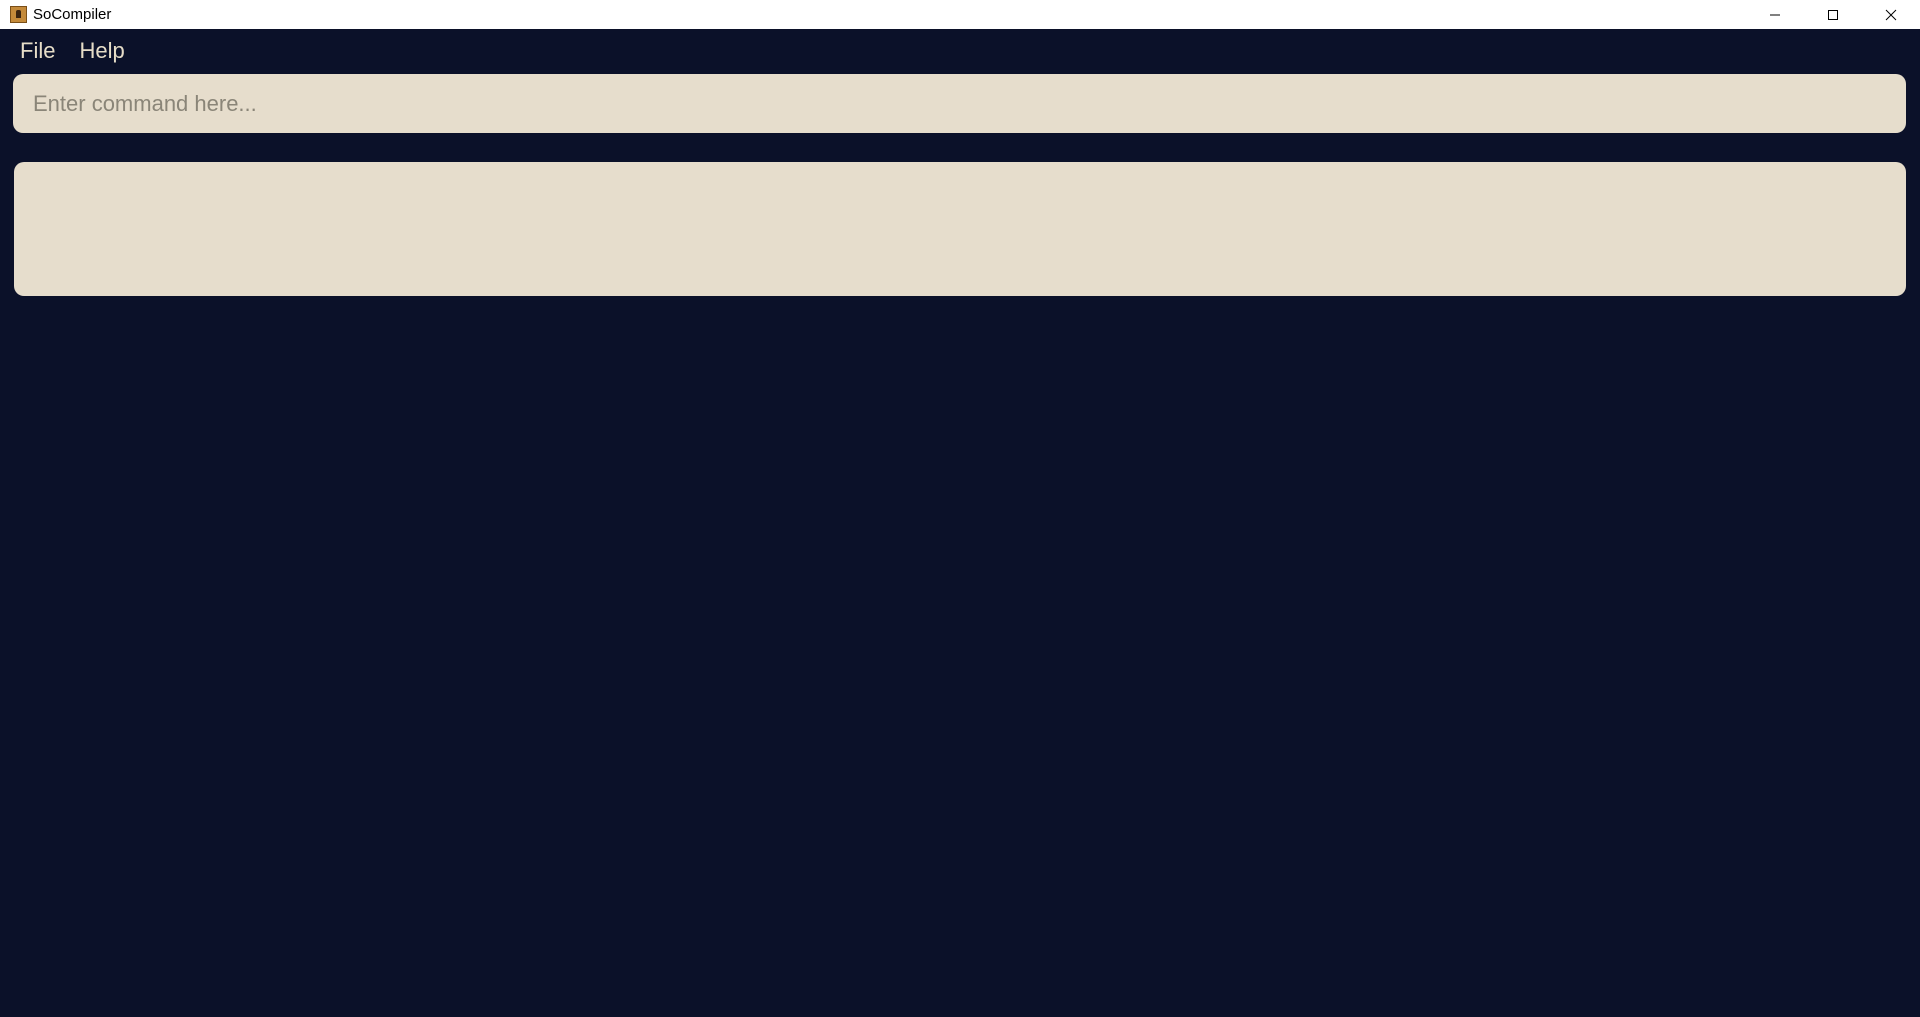  I want to click on result-display, so click(960, 229).